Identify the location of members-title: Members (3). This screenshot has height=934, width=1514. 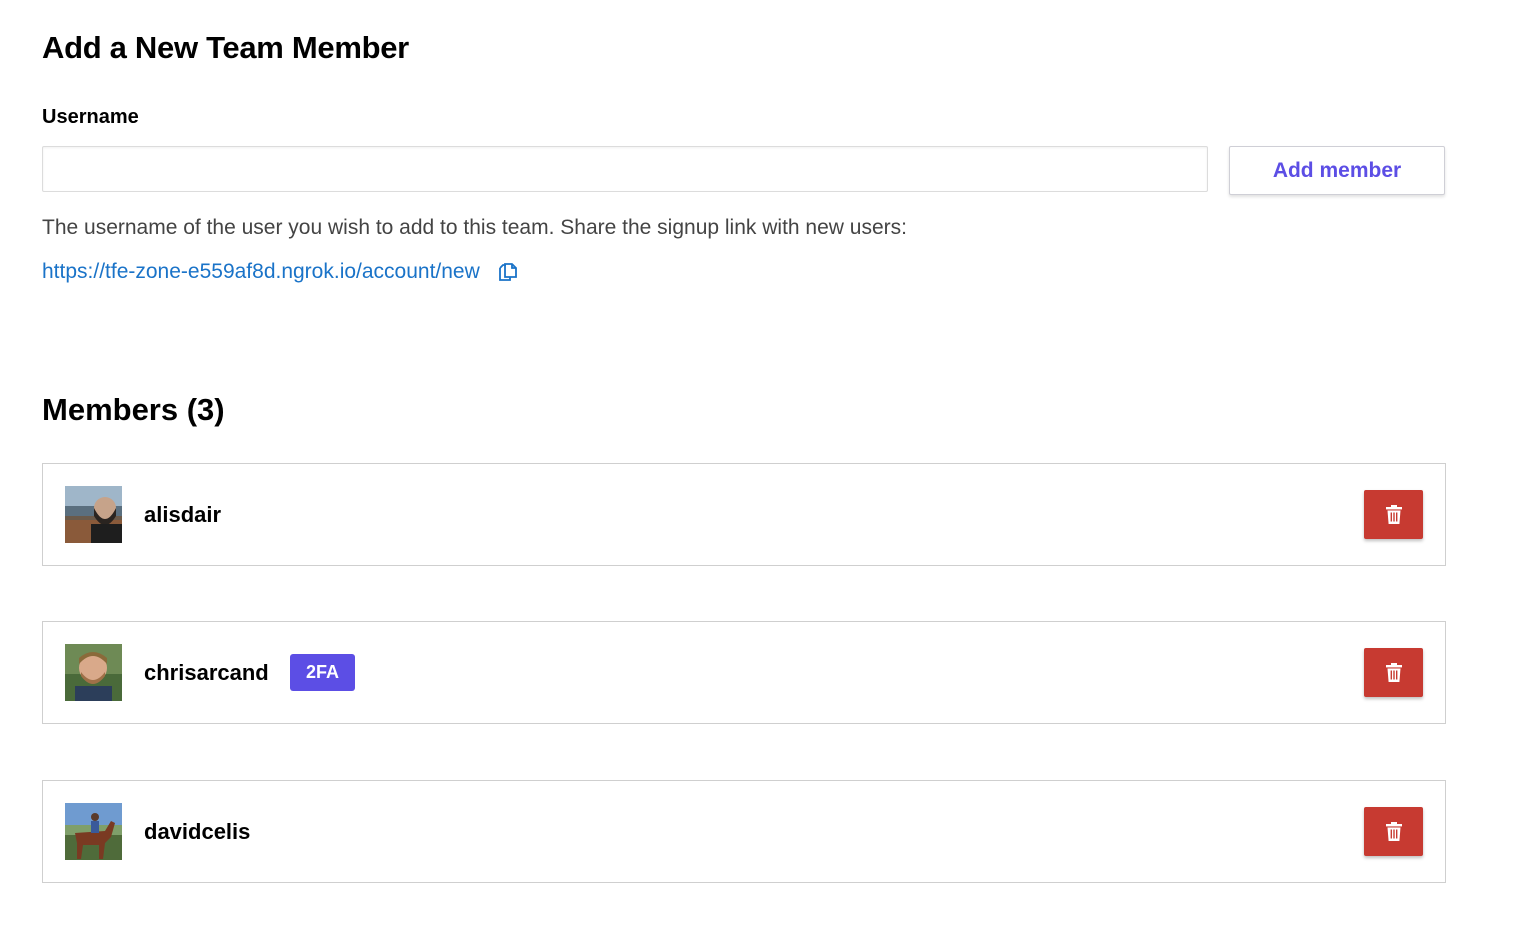
(133, 409).